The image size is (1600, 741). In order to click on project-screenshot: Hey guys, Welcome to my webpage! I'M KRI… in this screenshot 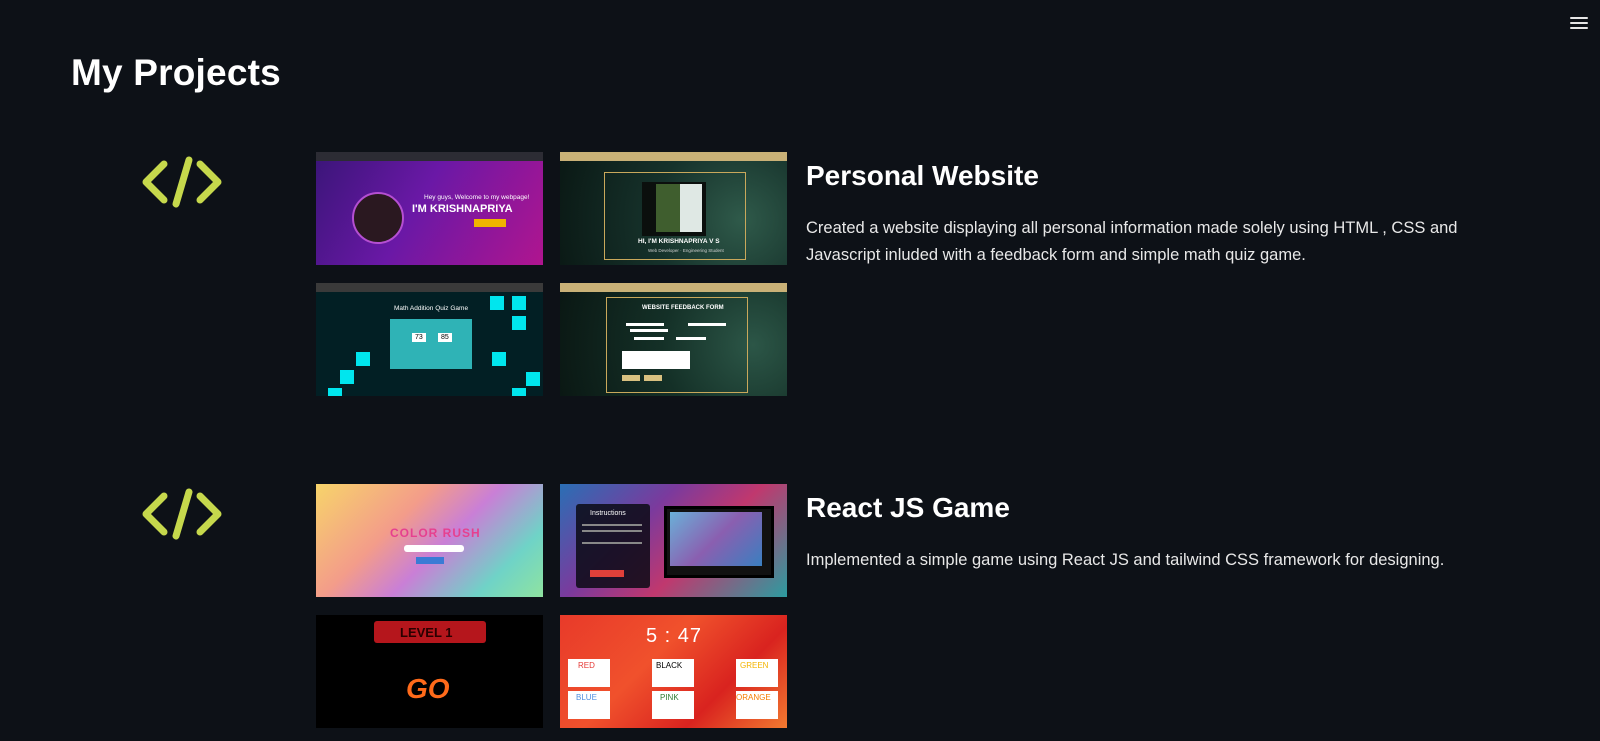, I will do `click(429, 208)`.